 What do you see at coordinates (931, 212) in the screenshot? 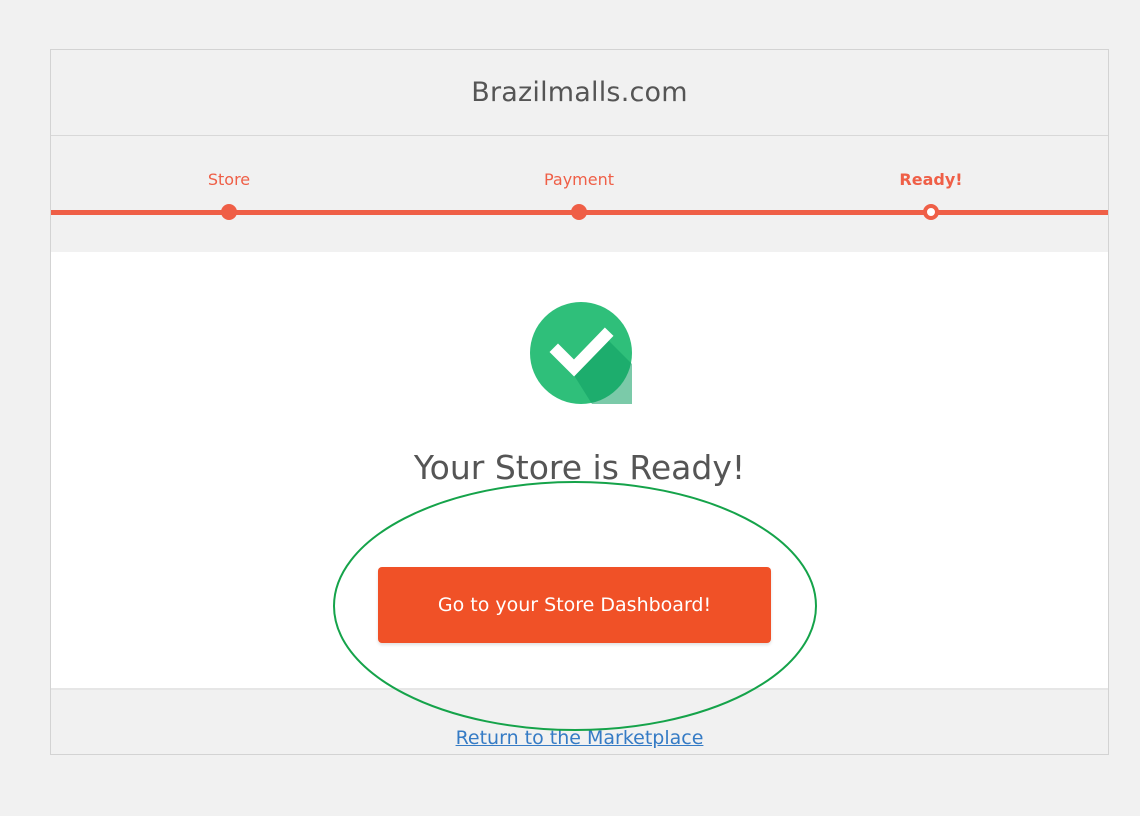
I see `step-ready-dot` at bounding box center [931, 212].